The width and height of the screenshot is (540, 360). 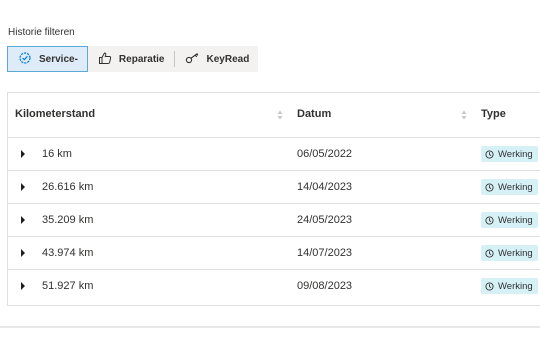 I want to click on service-filter-button: Service-, so click(x=47, y=59).